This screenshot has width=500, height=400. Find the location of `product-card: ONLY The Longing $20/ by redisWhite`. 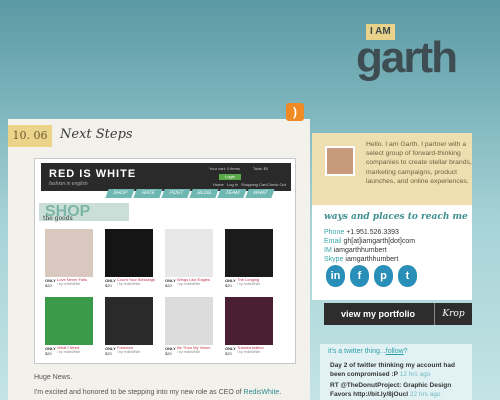

product-card: ONLY The Longing $20/ by redisWhite is located at coordinates (250, 259).